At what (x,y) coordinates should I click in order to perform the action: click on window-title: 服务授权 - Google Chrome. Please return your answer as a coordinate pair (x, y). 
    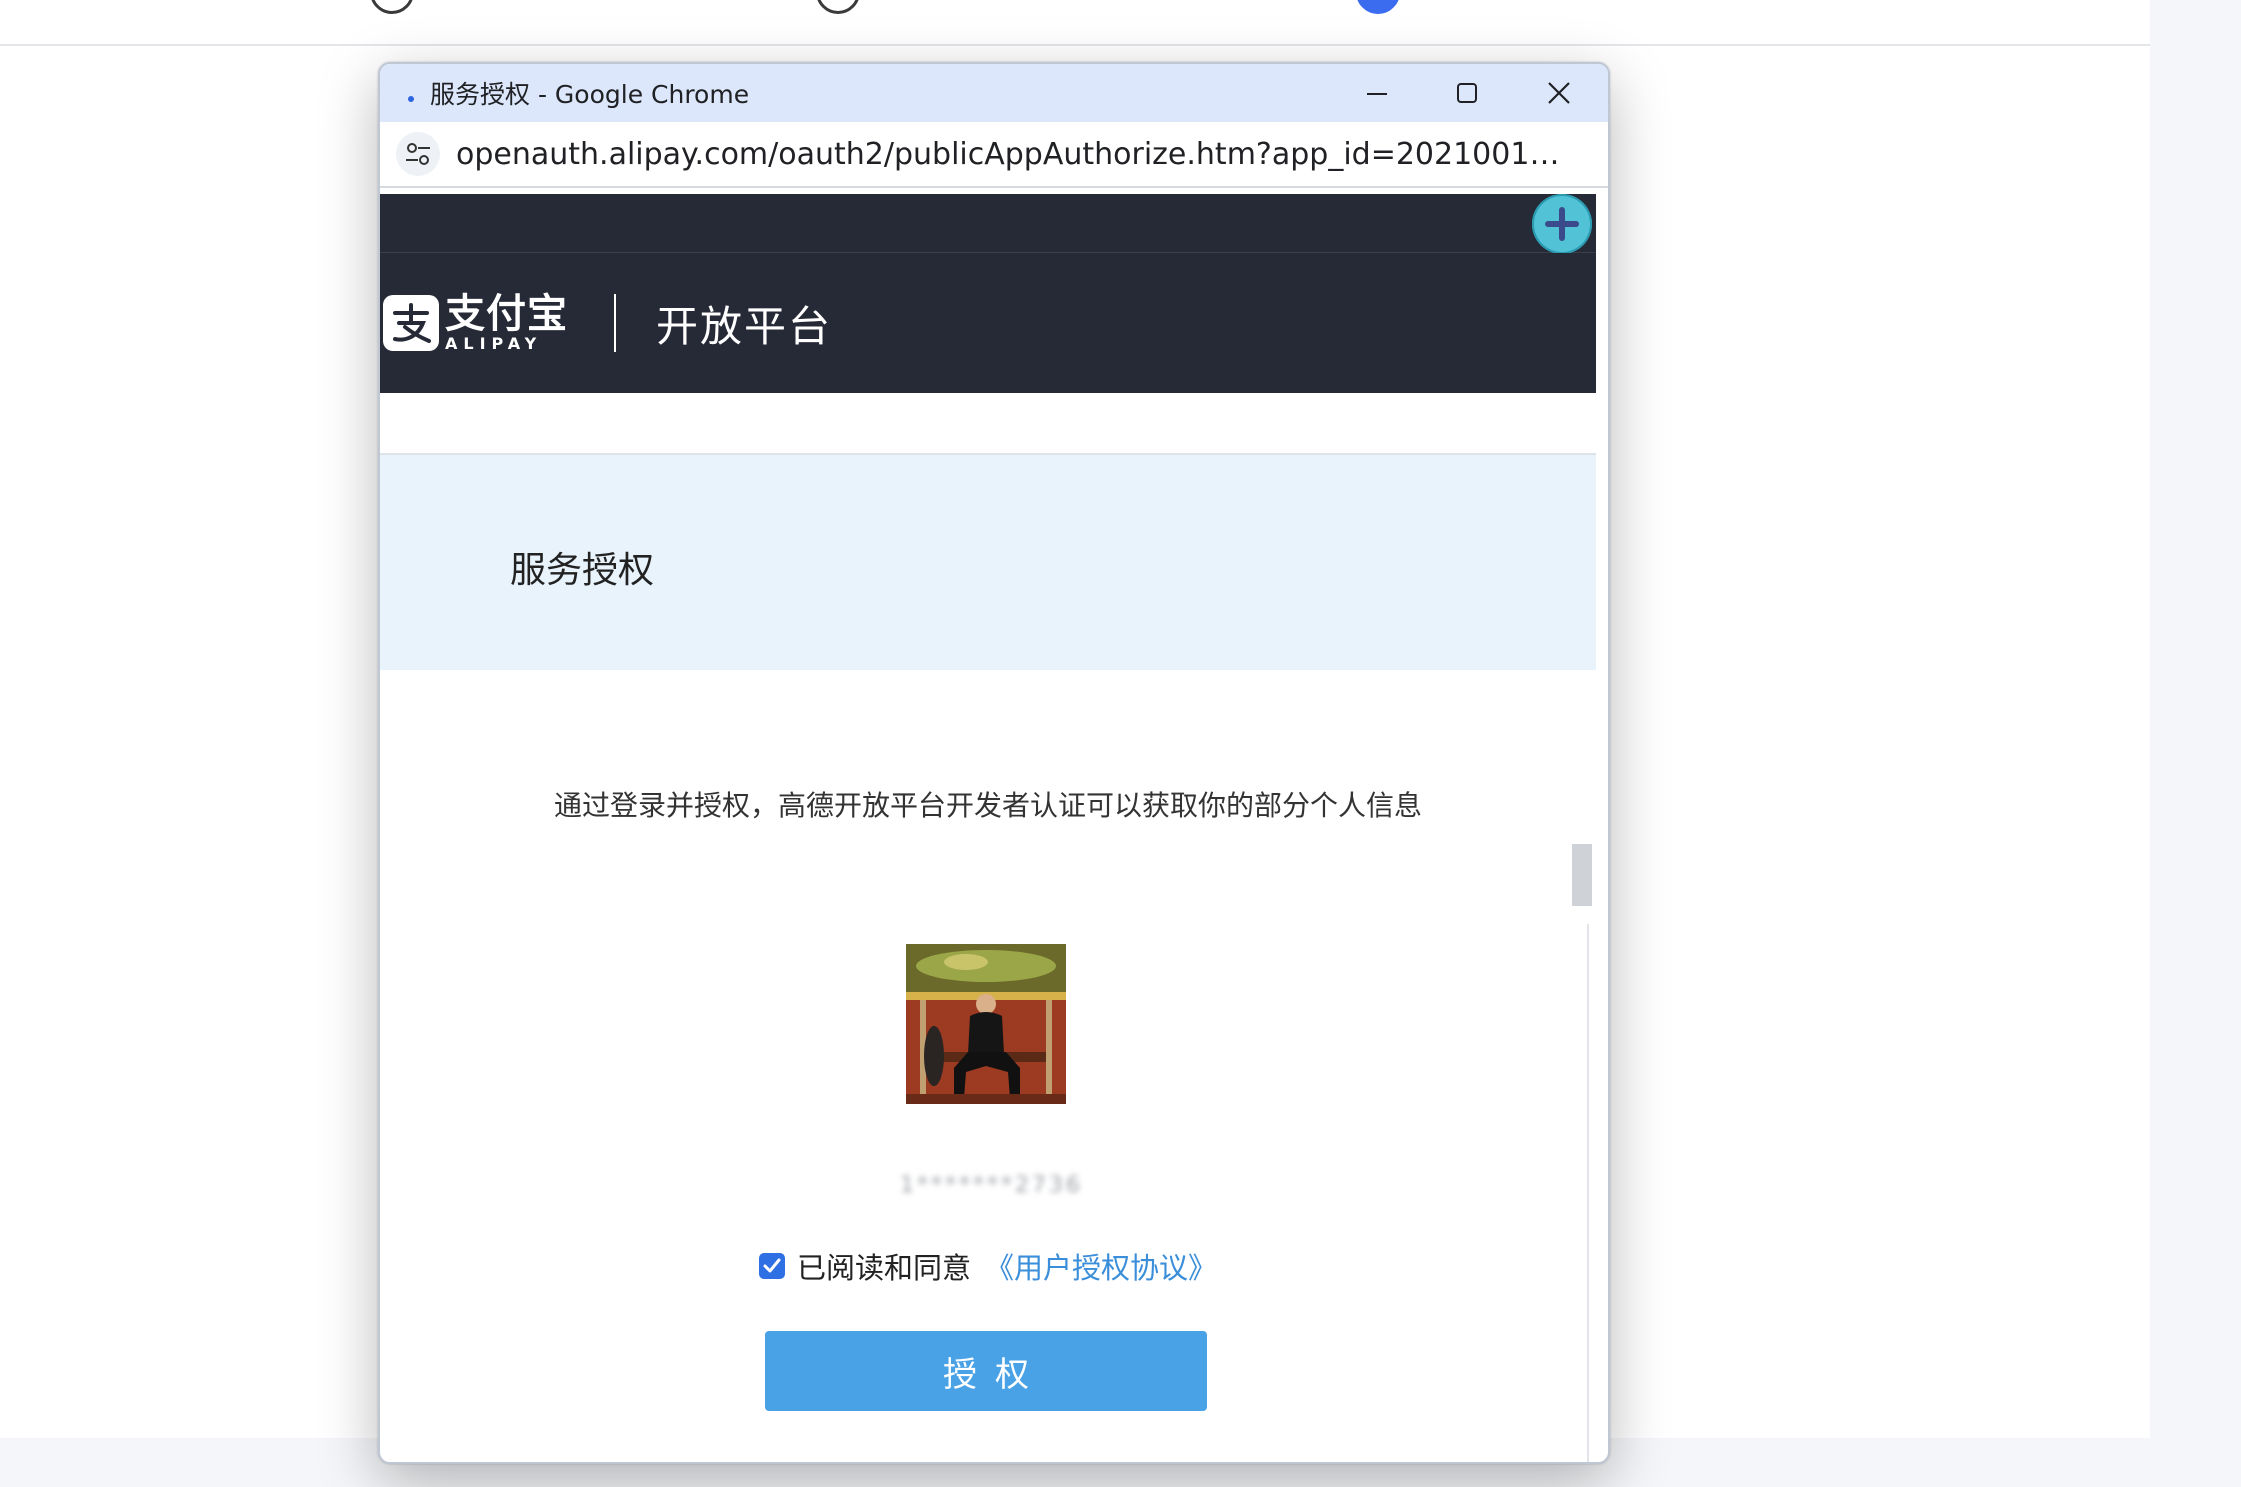
    Looking at the image, I should click on (590, 94).